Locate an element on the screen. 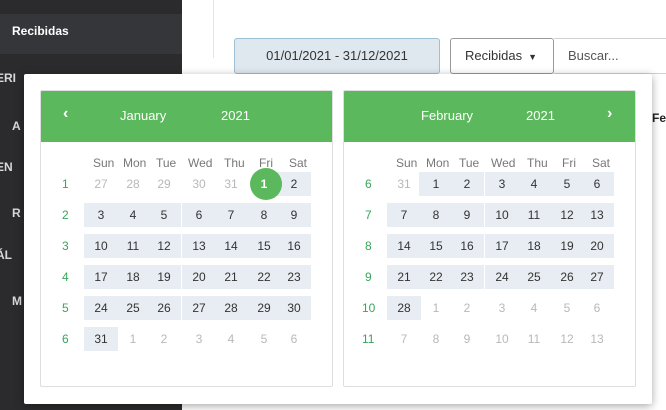 The height and width of the screenshot is (410, 666). date-range-input: 01/01/2021 - 31/12/2021 is located at coordinates (337, 56).